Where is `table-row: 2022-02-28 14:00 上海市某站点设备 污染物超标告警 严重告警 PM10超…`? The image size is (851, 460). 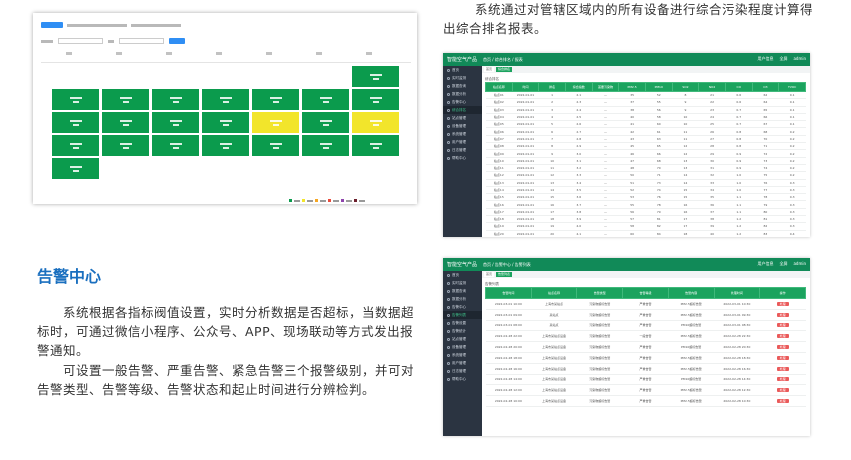
table-row: 2022-02-28 14:00 上海市某站点设备 污染物超标告警 严重告警 PM10超… is located at coordinates (645, 380).